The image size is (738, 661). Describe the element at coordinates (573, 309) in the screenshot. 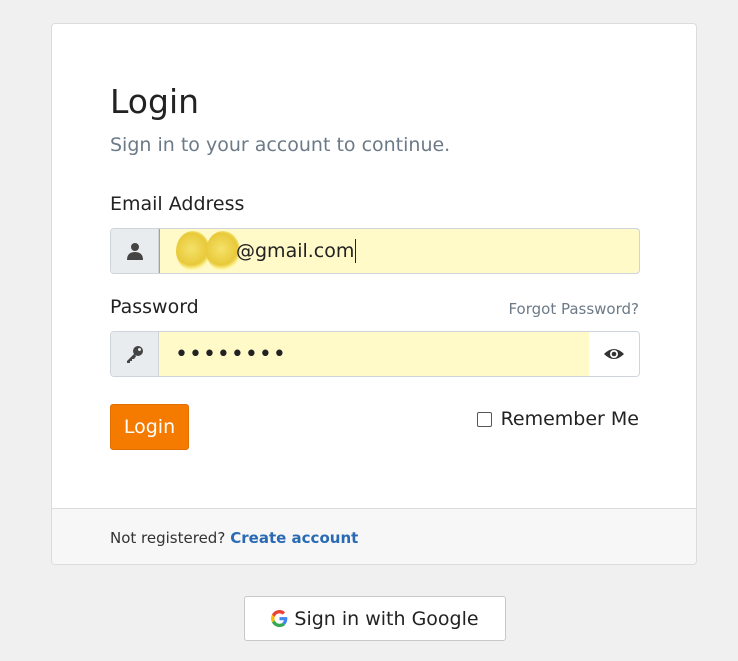

I see `forgot-password-link: Forgot Password?` at that location.